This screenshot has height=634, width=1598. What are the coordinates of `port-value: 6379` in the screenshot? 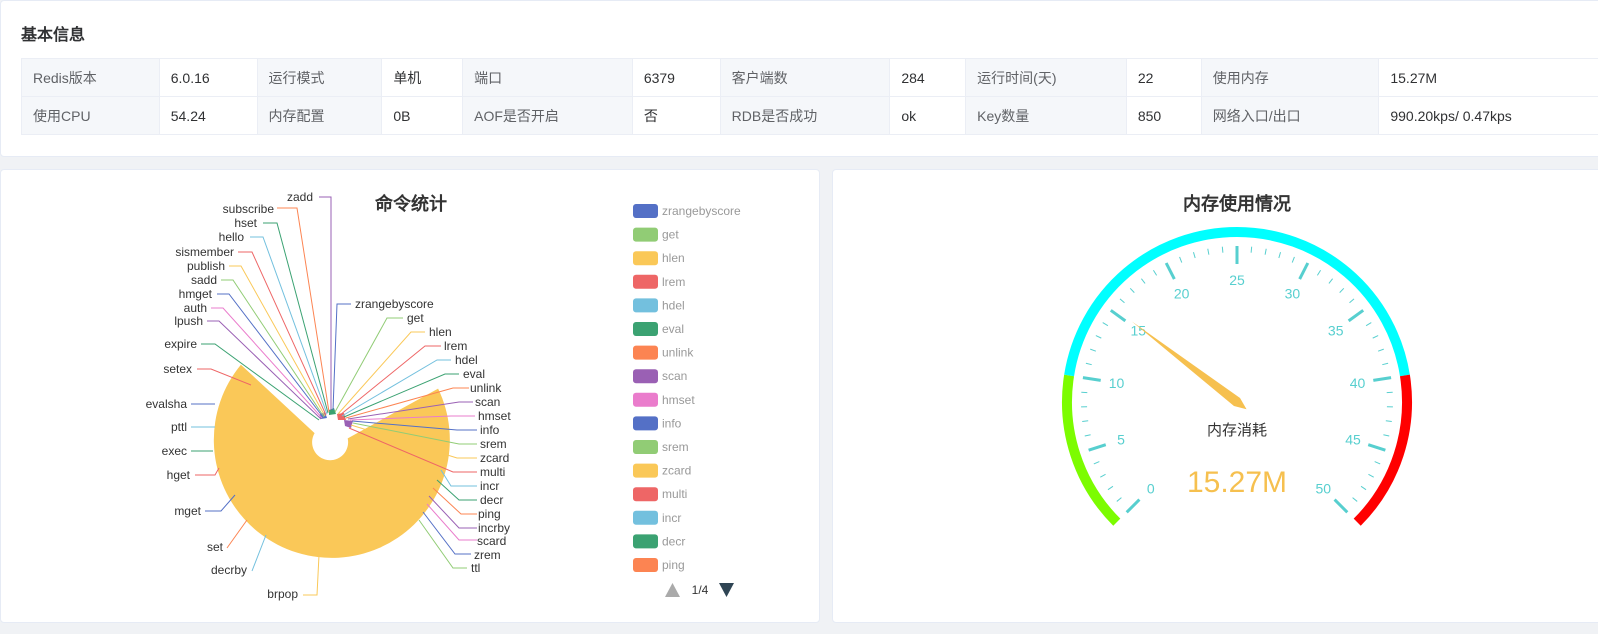 It's located at (676, 77).